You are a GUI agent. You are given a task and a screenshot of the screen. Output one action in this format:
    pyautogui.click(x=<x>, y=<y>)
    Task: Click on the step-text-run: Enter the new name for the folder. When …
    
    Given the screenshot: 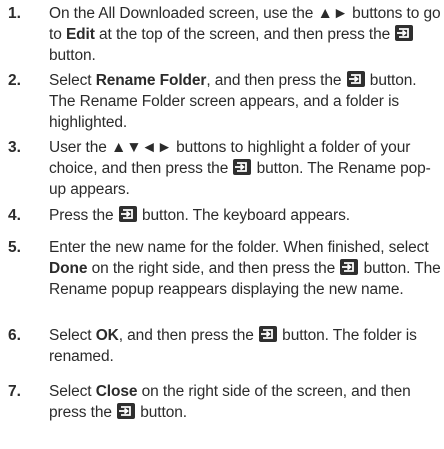 What is the action you would take?
    pyautogui.click(x=239, y=247)
    